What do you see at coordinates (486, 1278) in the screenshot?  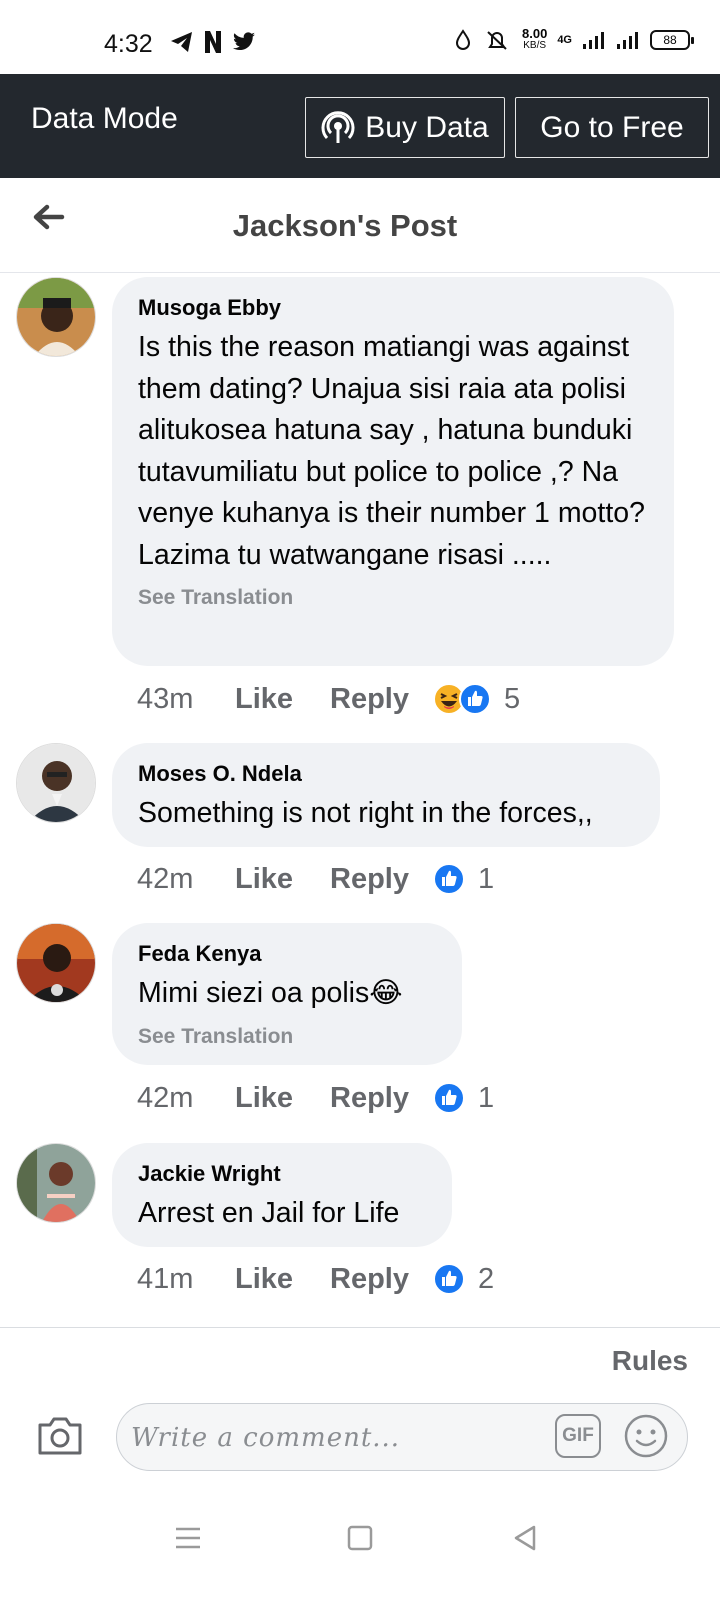 I see `reaction-count: 2` at bounding box center [486, 1278].